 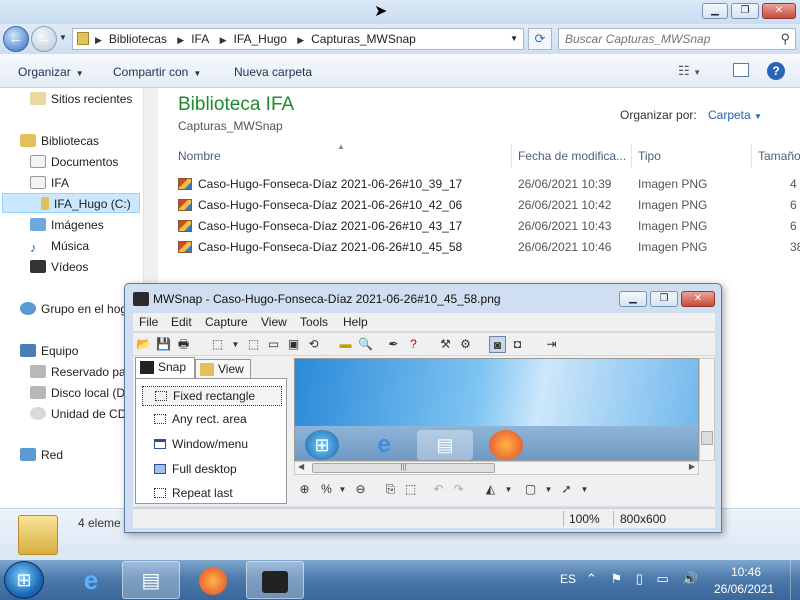 What do you see at coordinates (260, 39) in the screenshot?
I see `breadcrumb-ifa-hugo: IFA_Hugo` at bounding box center [260, 39].